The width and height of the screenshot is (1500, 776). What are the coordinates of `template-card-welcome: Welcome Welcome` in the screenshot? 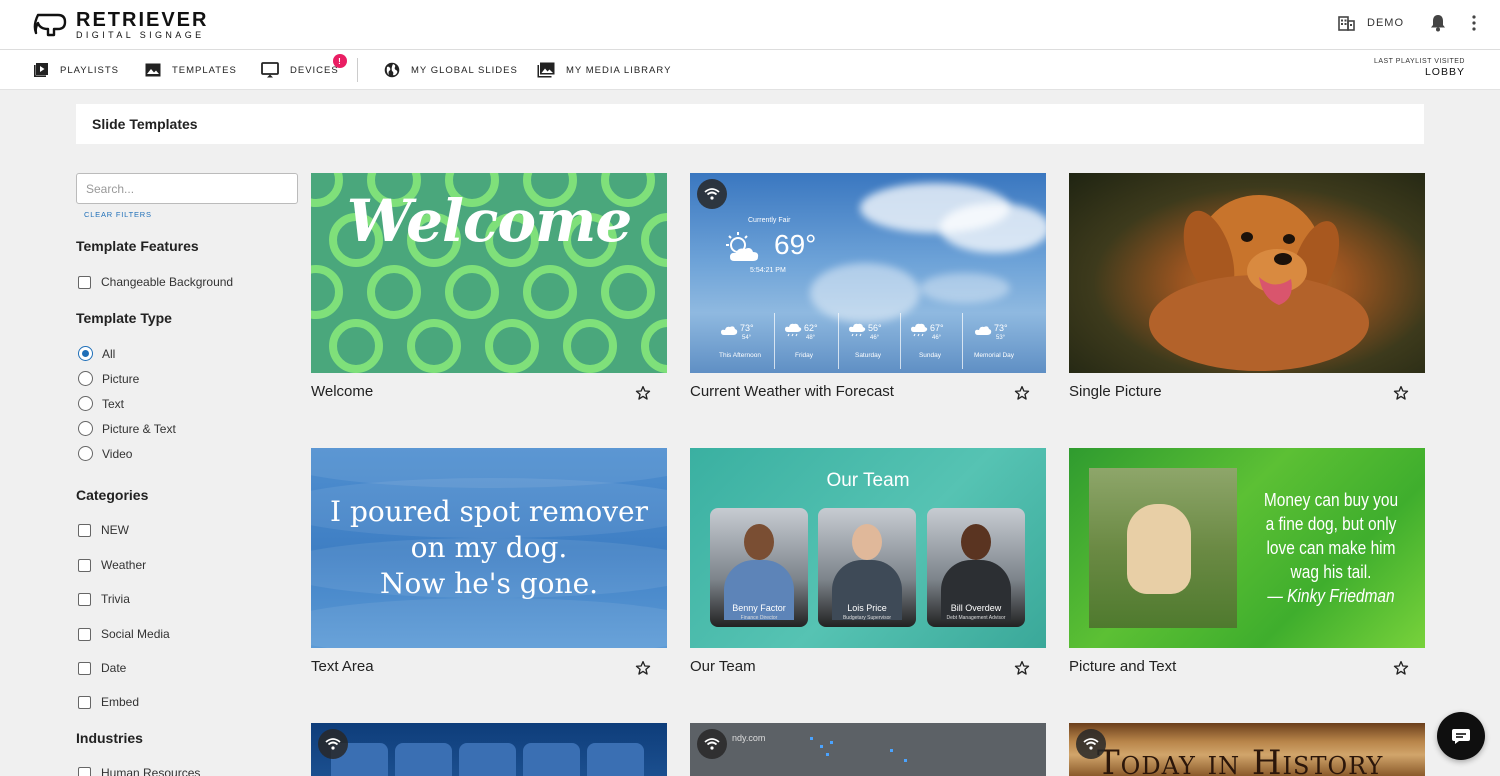 It's located at (489, 286).